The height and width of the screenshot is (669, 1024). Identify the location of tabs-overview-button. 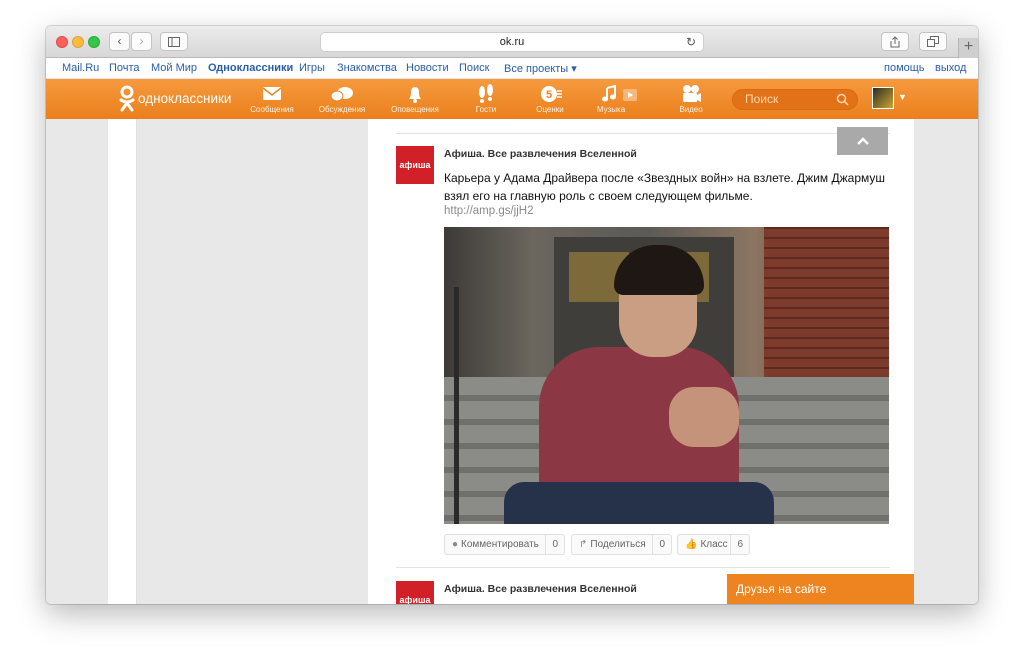
(933, 41).